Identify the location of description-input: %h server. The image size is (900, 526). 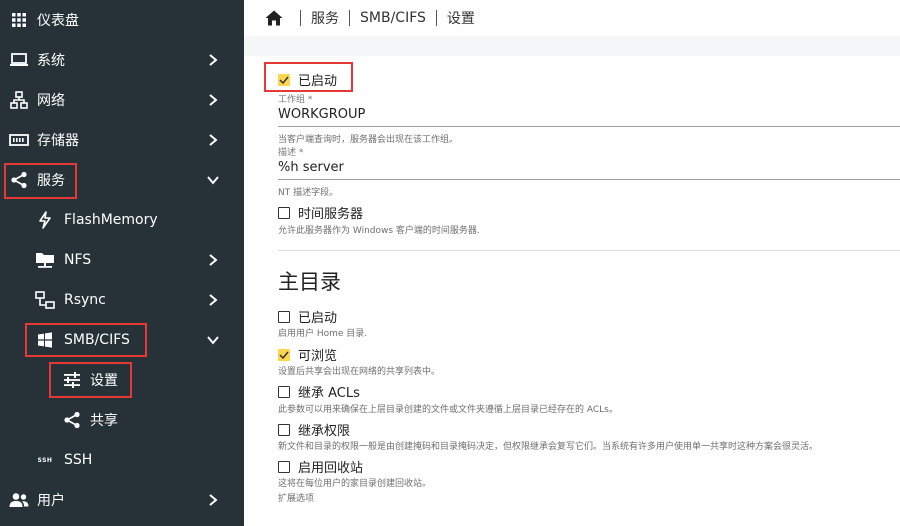
(311, 167).